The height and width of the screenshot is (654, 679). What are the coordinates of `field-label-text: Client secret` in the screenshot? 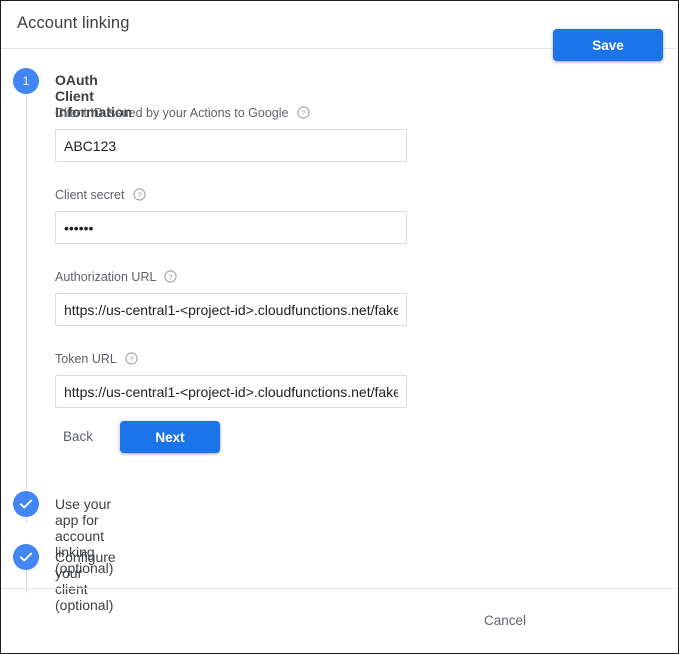 It's located at (90, 195).